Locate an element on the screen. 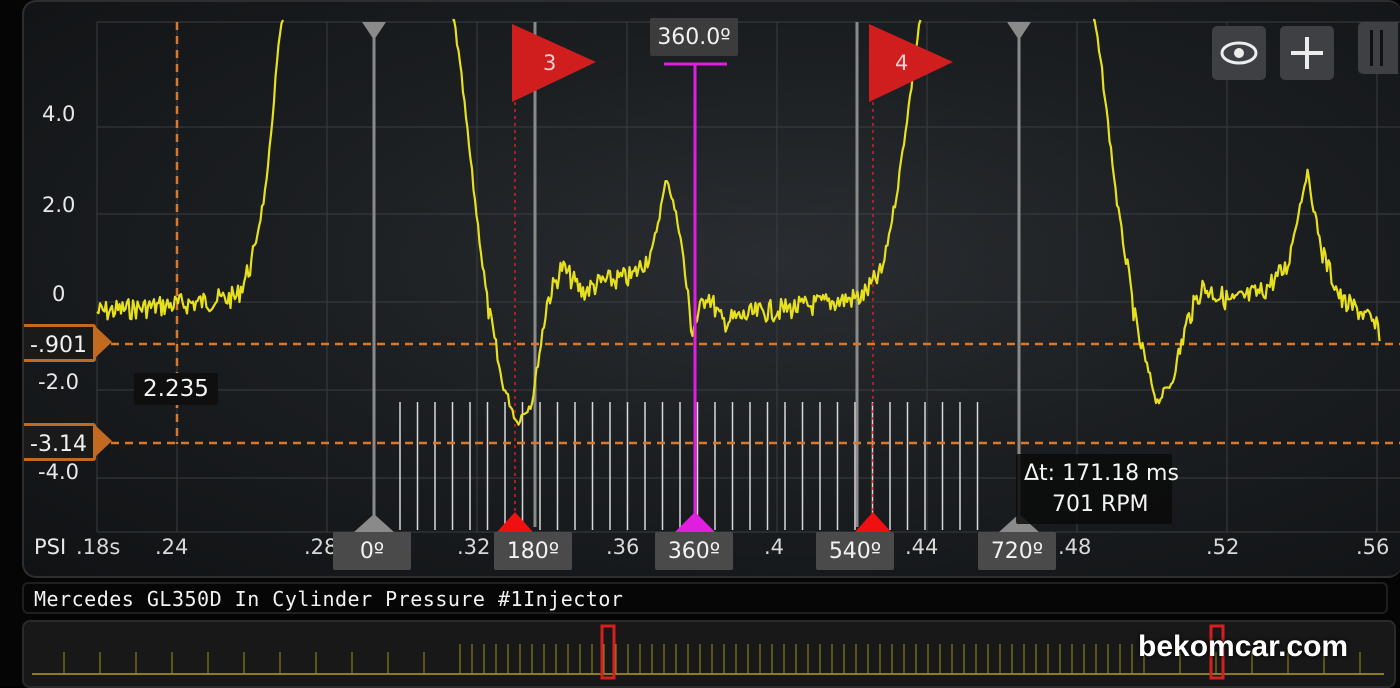 The width and height of the screenshot is (1400, 688). cursor-0-bottom-handle is located at coordinates (374, 523).